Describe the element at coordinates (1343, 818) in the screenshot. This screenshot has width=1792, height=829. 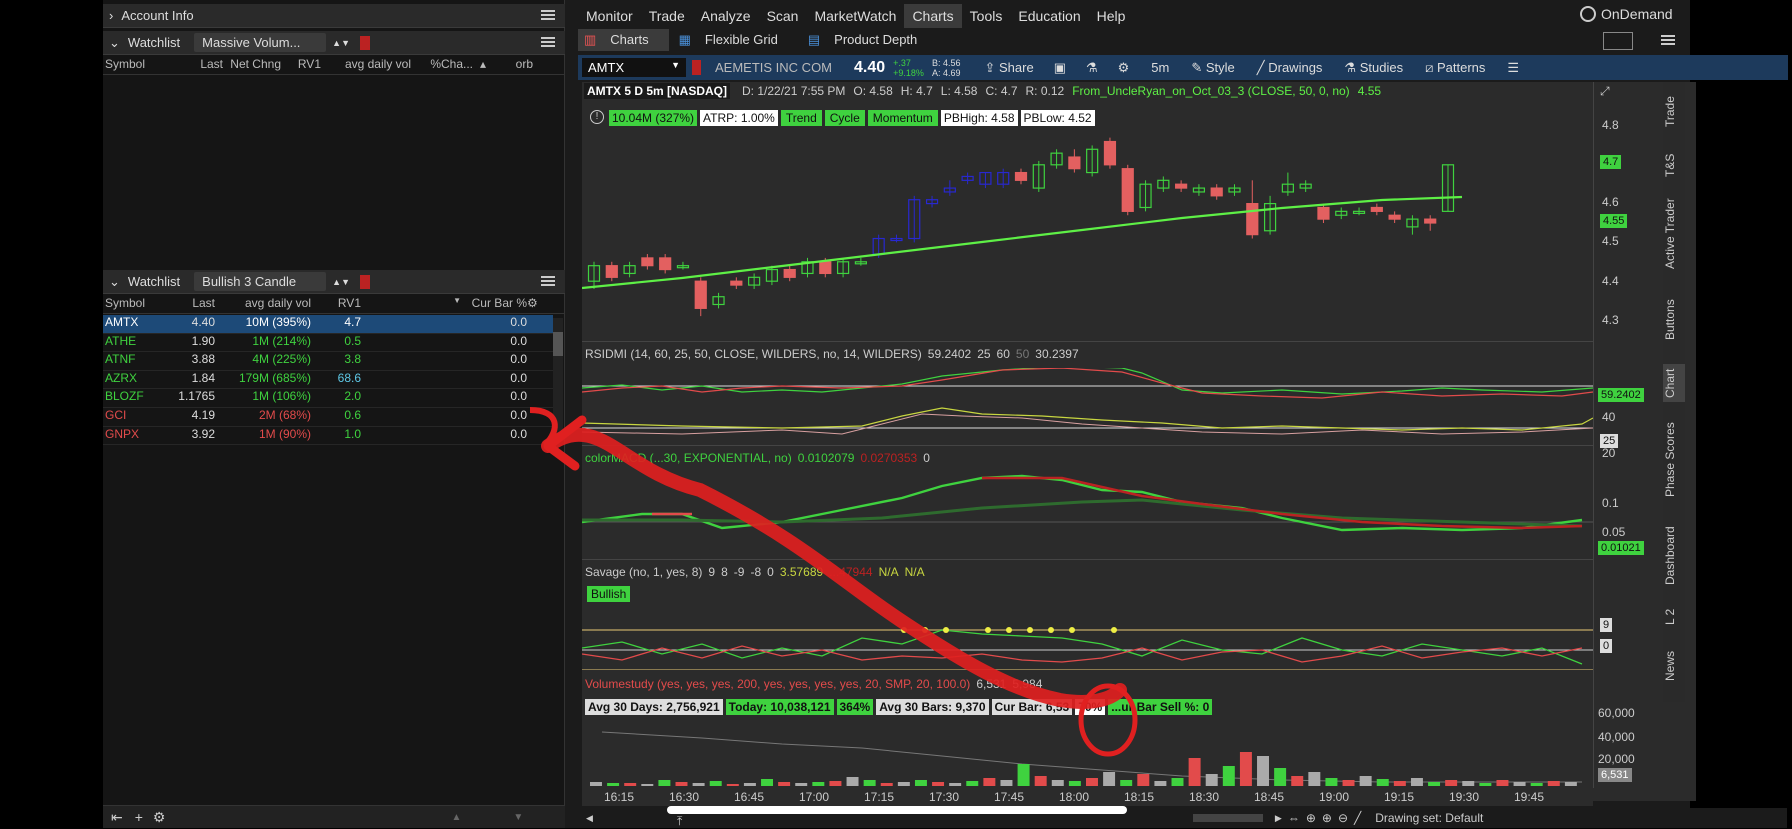
I see `zoom-out-icon: ⊖` at that location.